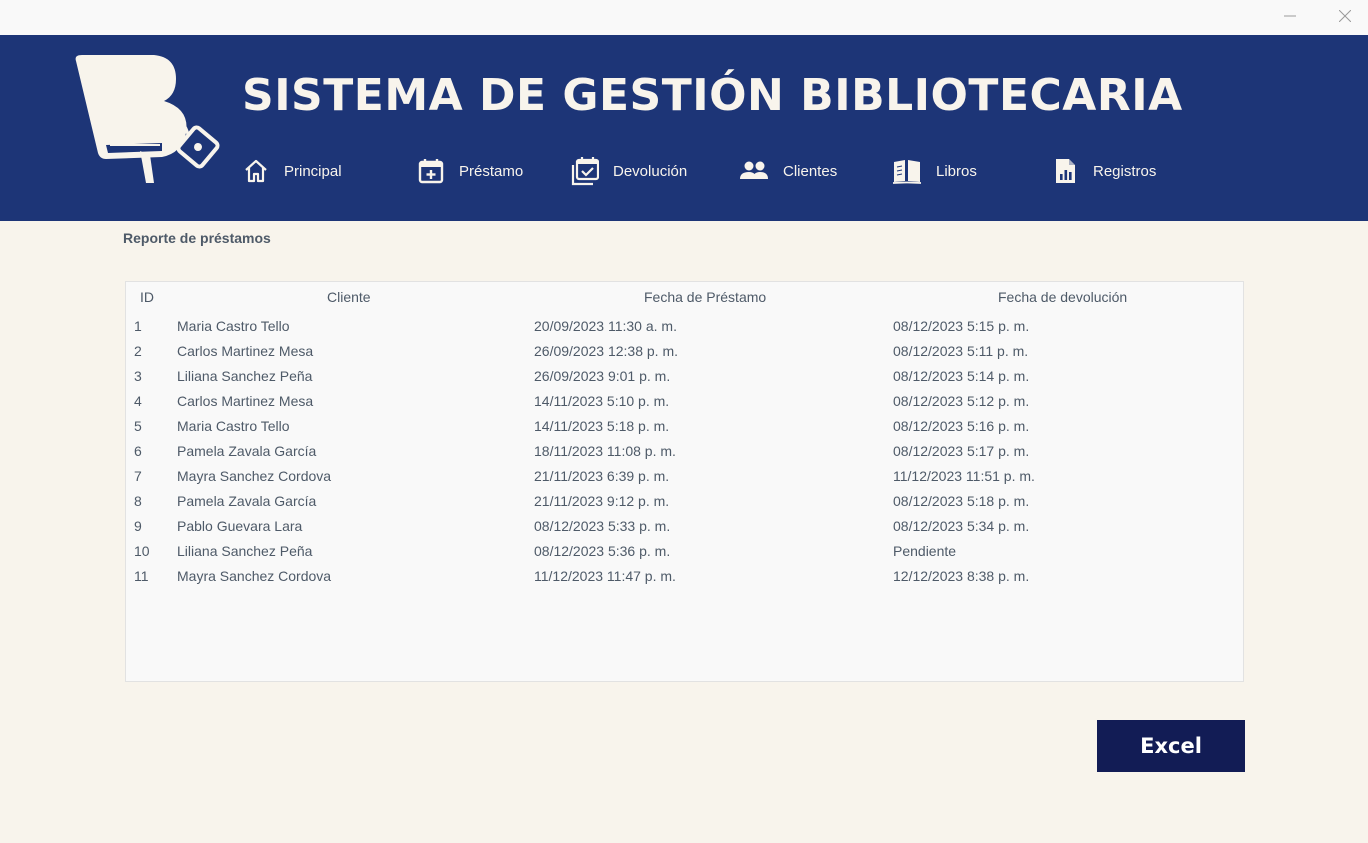 The image size is (1368, 843). Describe the element at coordinates (605, 326) in the screenshot. I see `cell-fecha-prestamo: 20/09/2023 11:30 a. m.` at that location.